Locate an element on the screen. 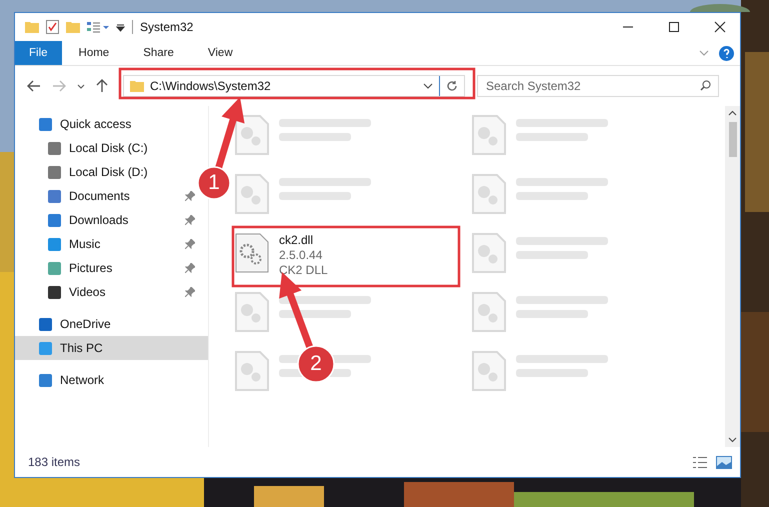  step-number: 1 is located at coordinates (214, 183).